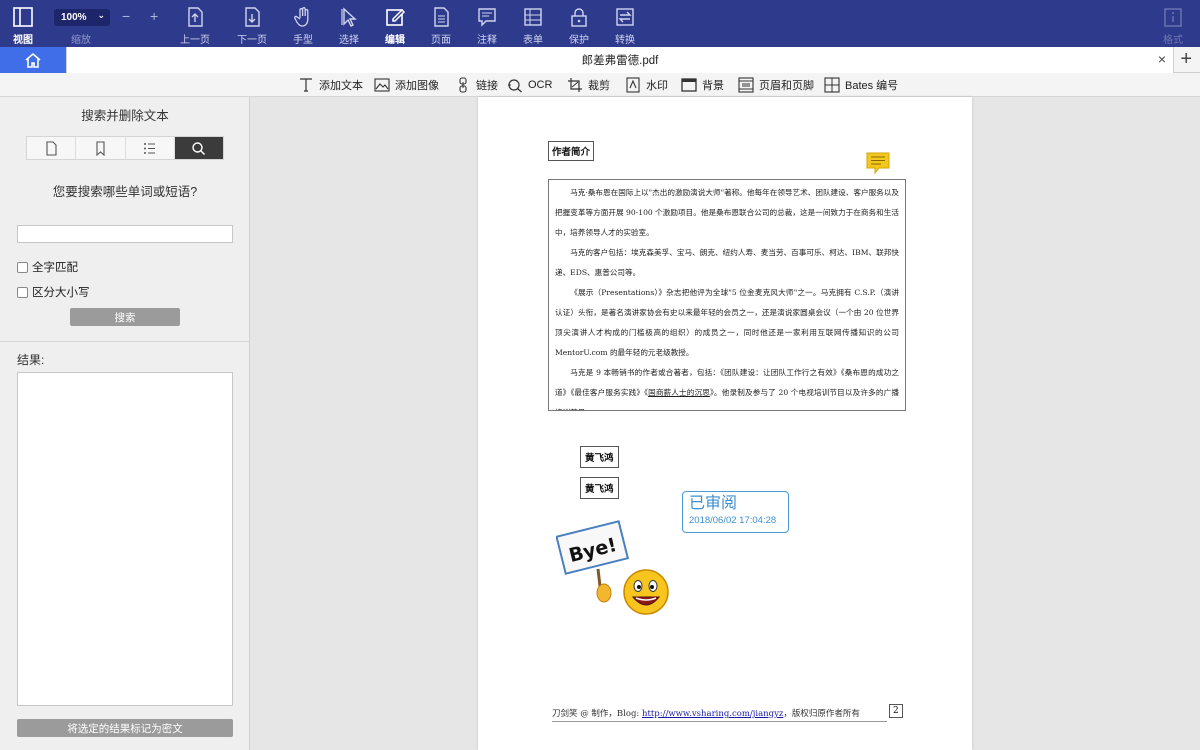  I want to click on panel-tabs, so click(125, 148).